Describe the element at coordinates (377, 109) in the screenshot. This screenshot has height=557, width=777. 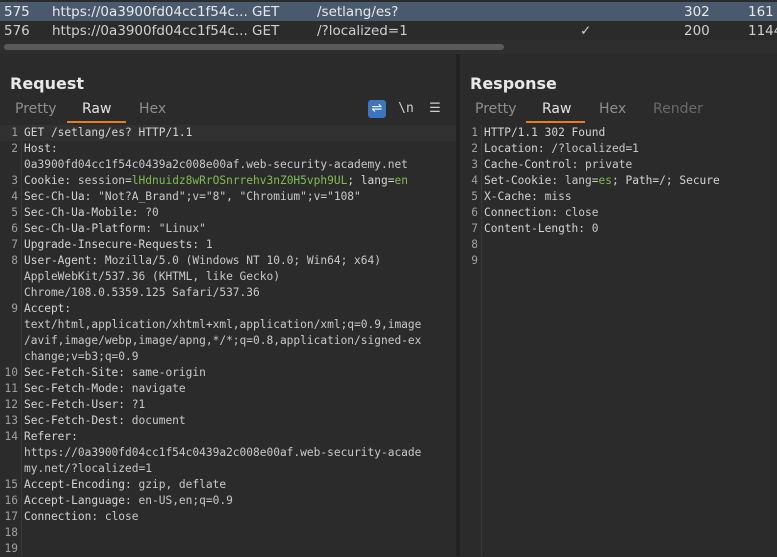
I see `wrap-lines-icon: ⇌` at that location.